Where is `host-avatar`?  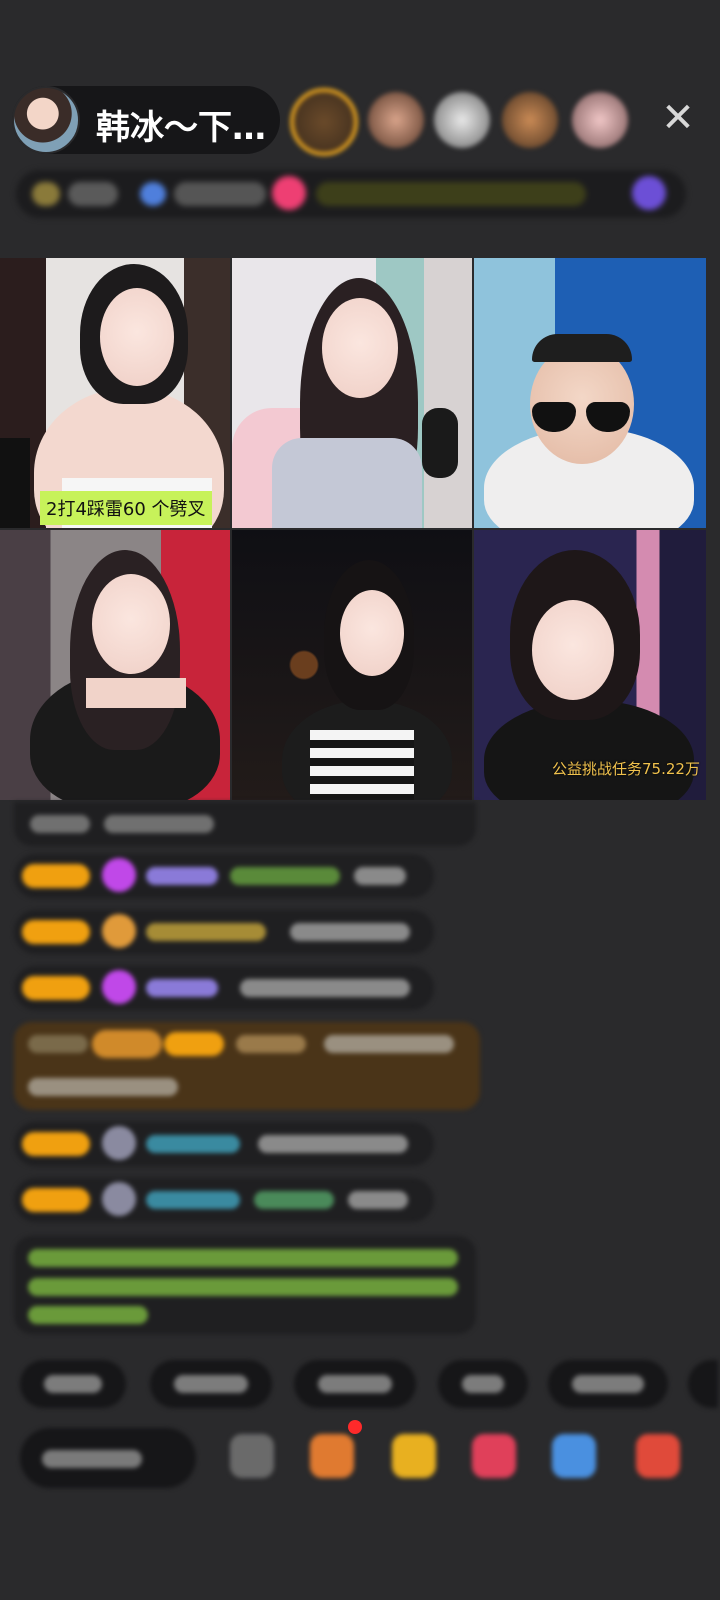
host-avatar is located at coordinates (46, 120).